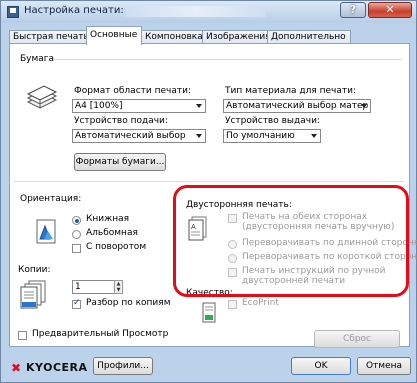 The height and width of the screenshot is (383, 417). I want to click on portrait-page-icon, so click(46, 231).